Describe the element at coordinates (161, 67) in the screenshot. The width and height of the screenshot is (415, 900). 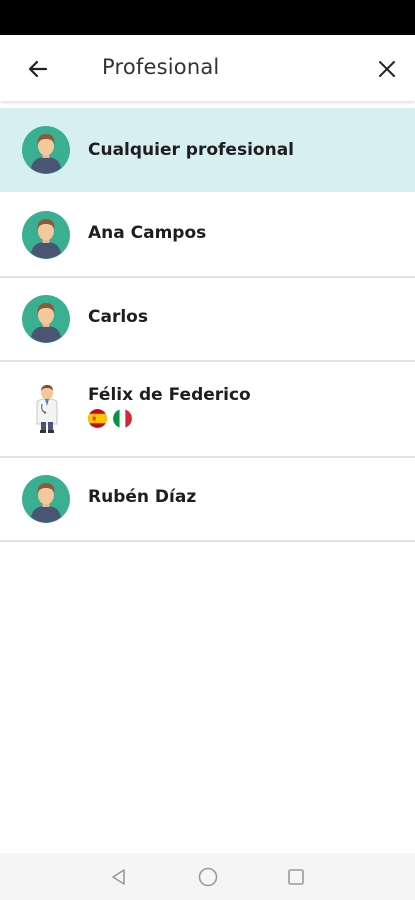
I see `page-title: Profesional` at that location.